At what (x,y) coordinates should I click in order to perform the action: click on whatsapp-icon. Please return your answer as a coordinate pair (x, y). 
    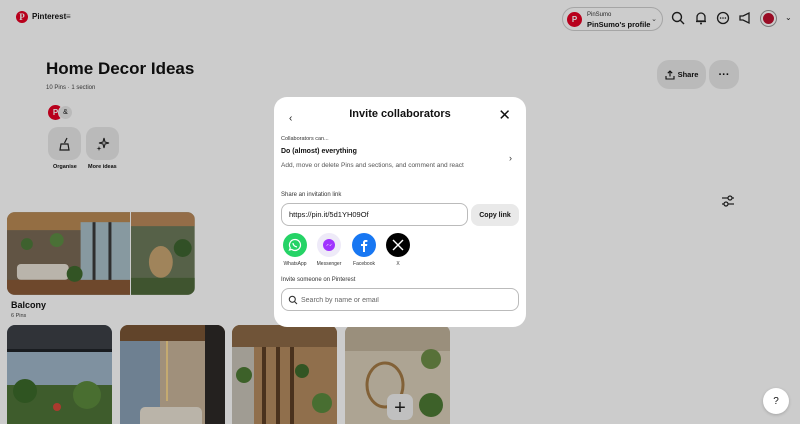
    Looking at the image, I should click on (295, 245).